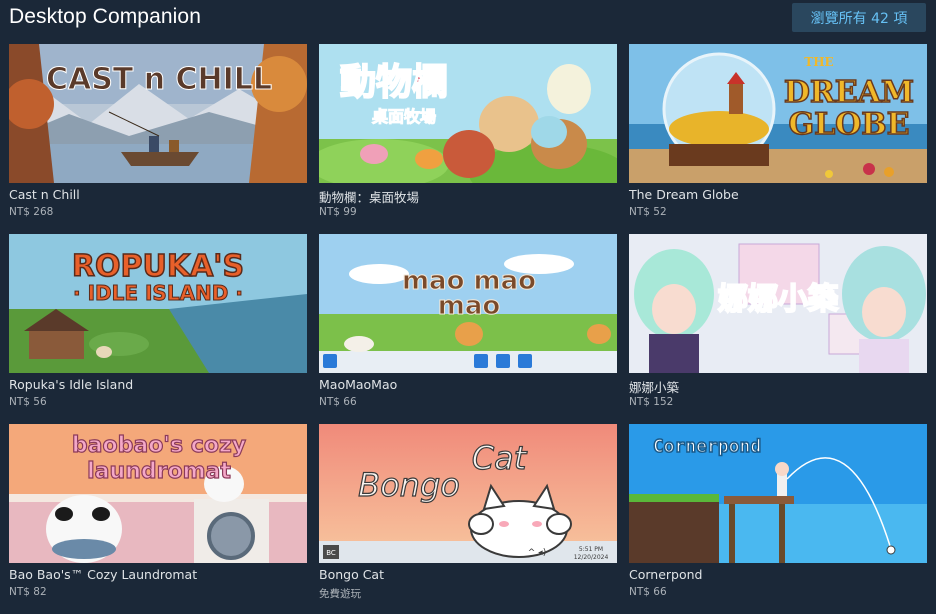 Image resolution: width=936 pixels, height=614 pixels. What do you see at coordinates (404, 116) in the screenshot?
I see `cover-subtitle: 桌面牧場` at bounding box center [404, 116].